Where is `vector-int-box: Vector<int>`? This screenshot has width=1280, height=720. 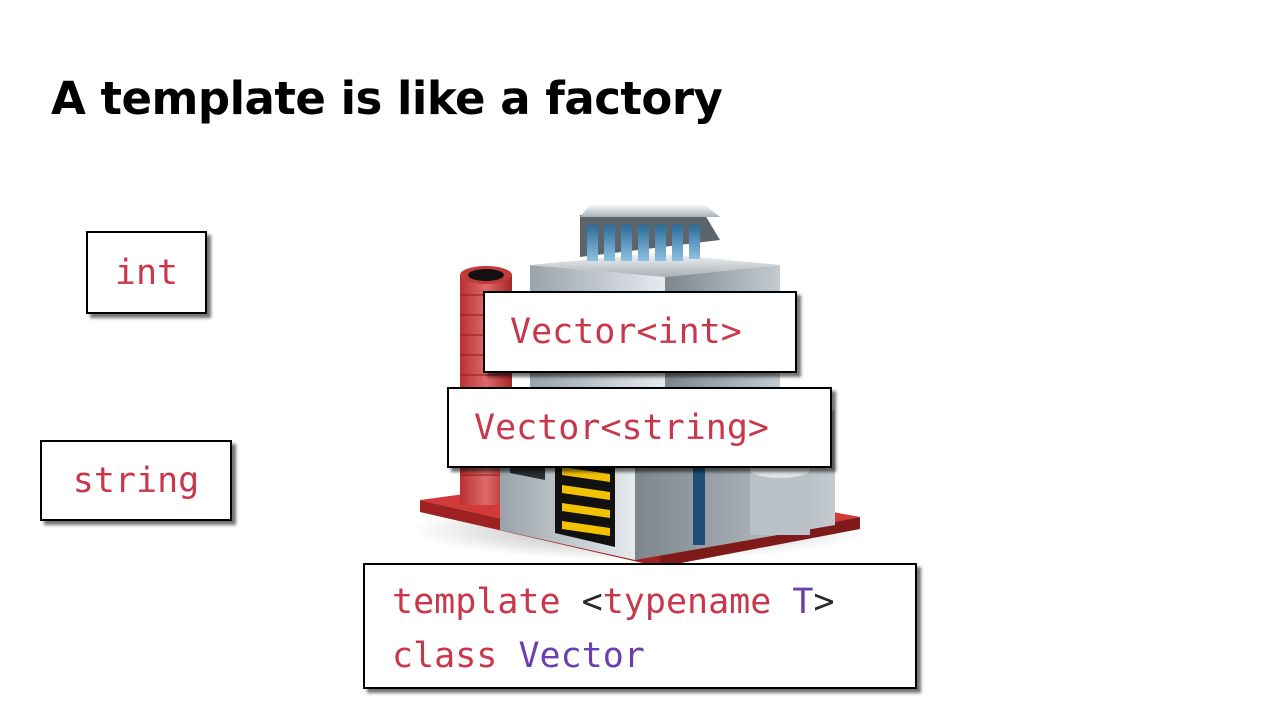 vector-int-box: Vector<int> is located at coordinates (640, 332).